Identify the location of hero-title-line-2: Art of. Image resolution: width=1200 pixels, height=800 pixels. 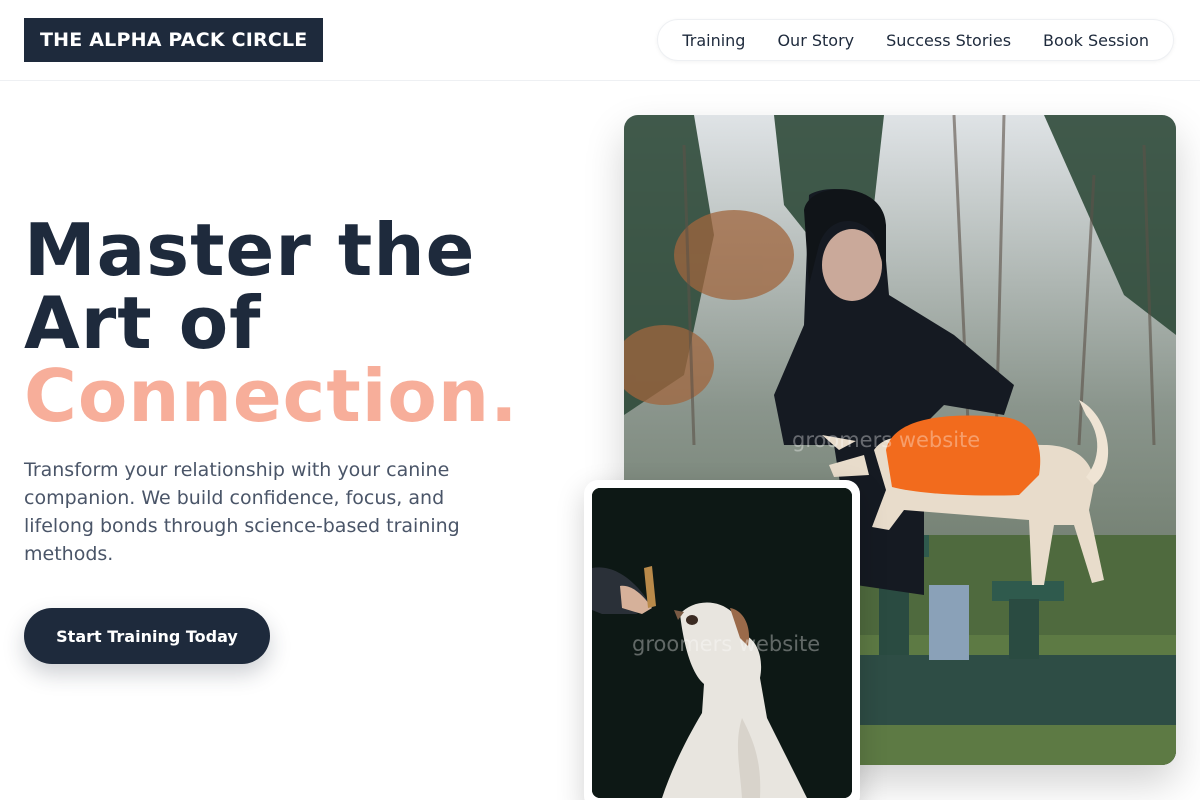
(143, 323).